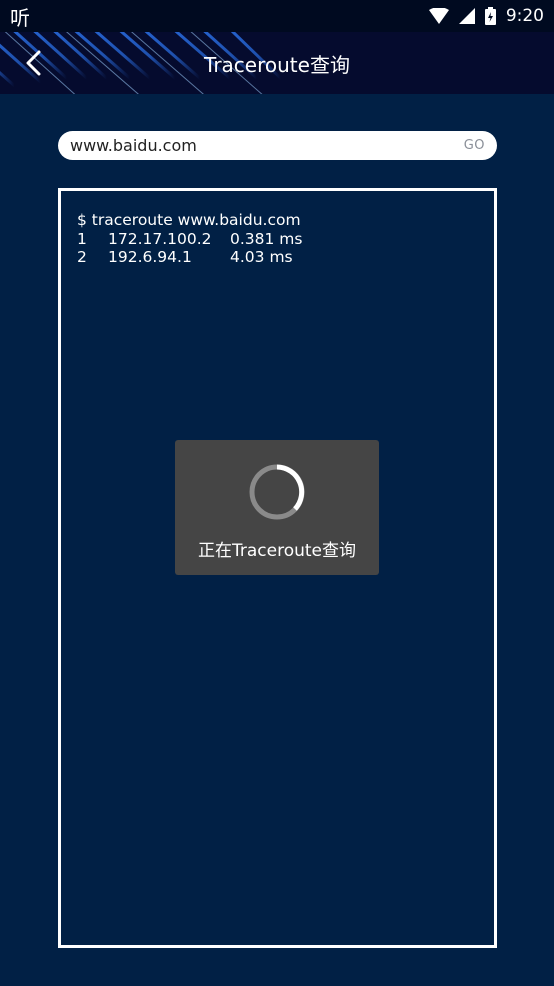  Describe the element at coordinates (470, 145) in the screenshot. I see `go-button: GO` at that location.